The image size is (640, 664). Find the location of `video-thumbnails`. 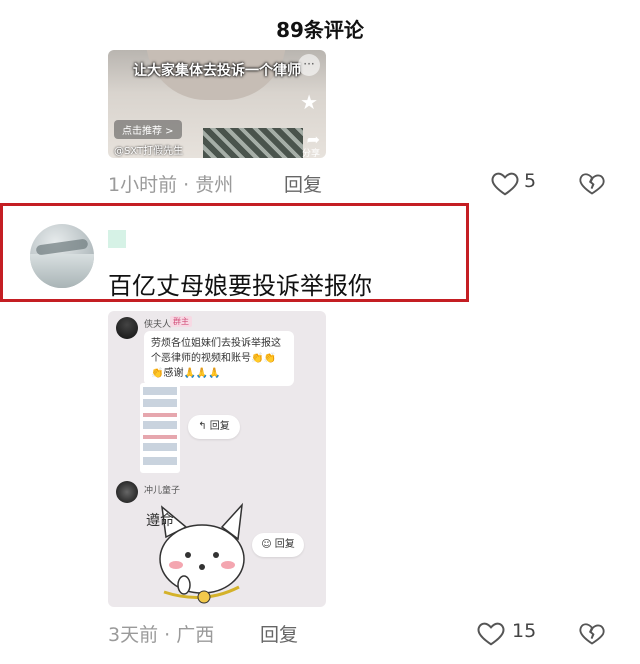

video-thumbnails is located at coordinates (160, 428).